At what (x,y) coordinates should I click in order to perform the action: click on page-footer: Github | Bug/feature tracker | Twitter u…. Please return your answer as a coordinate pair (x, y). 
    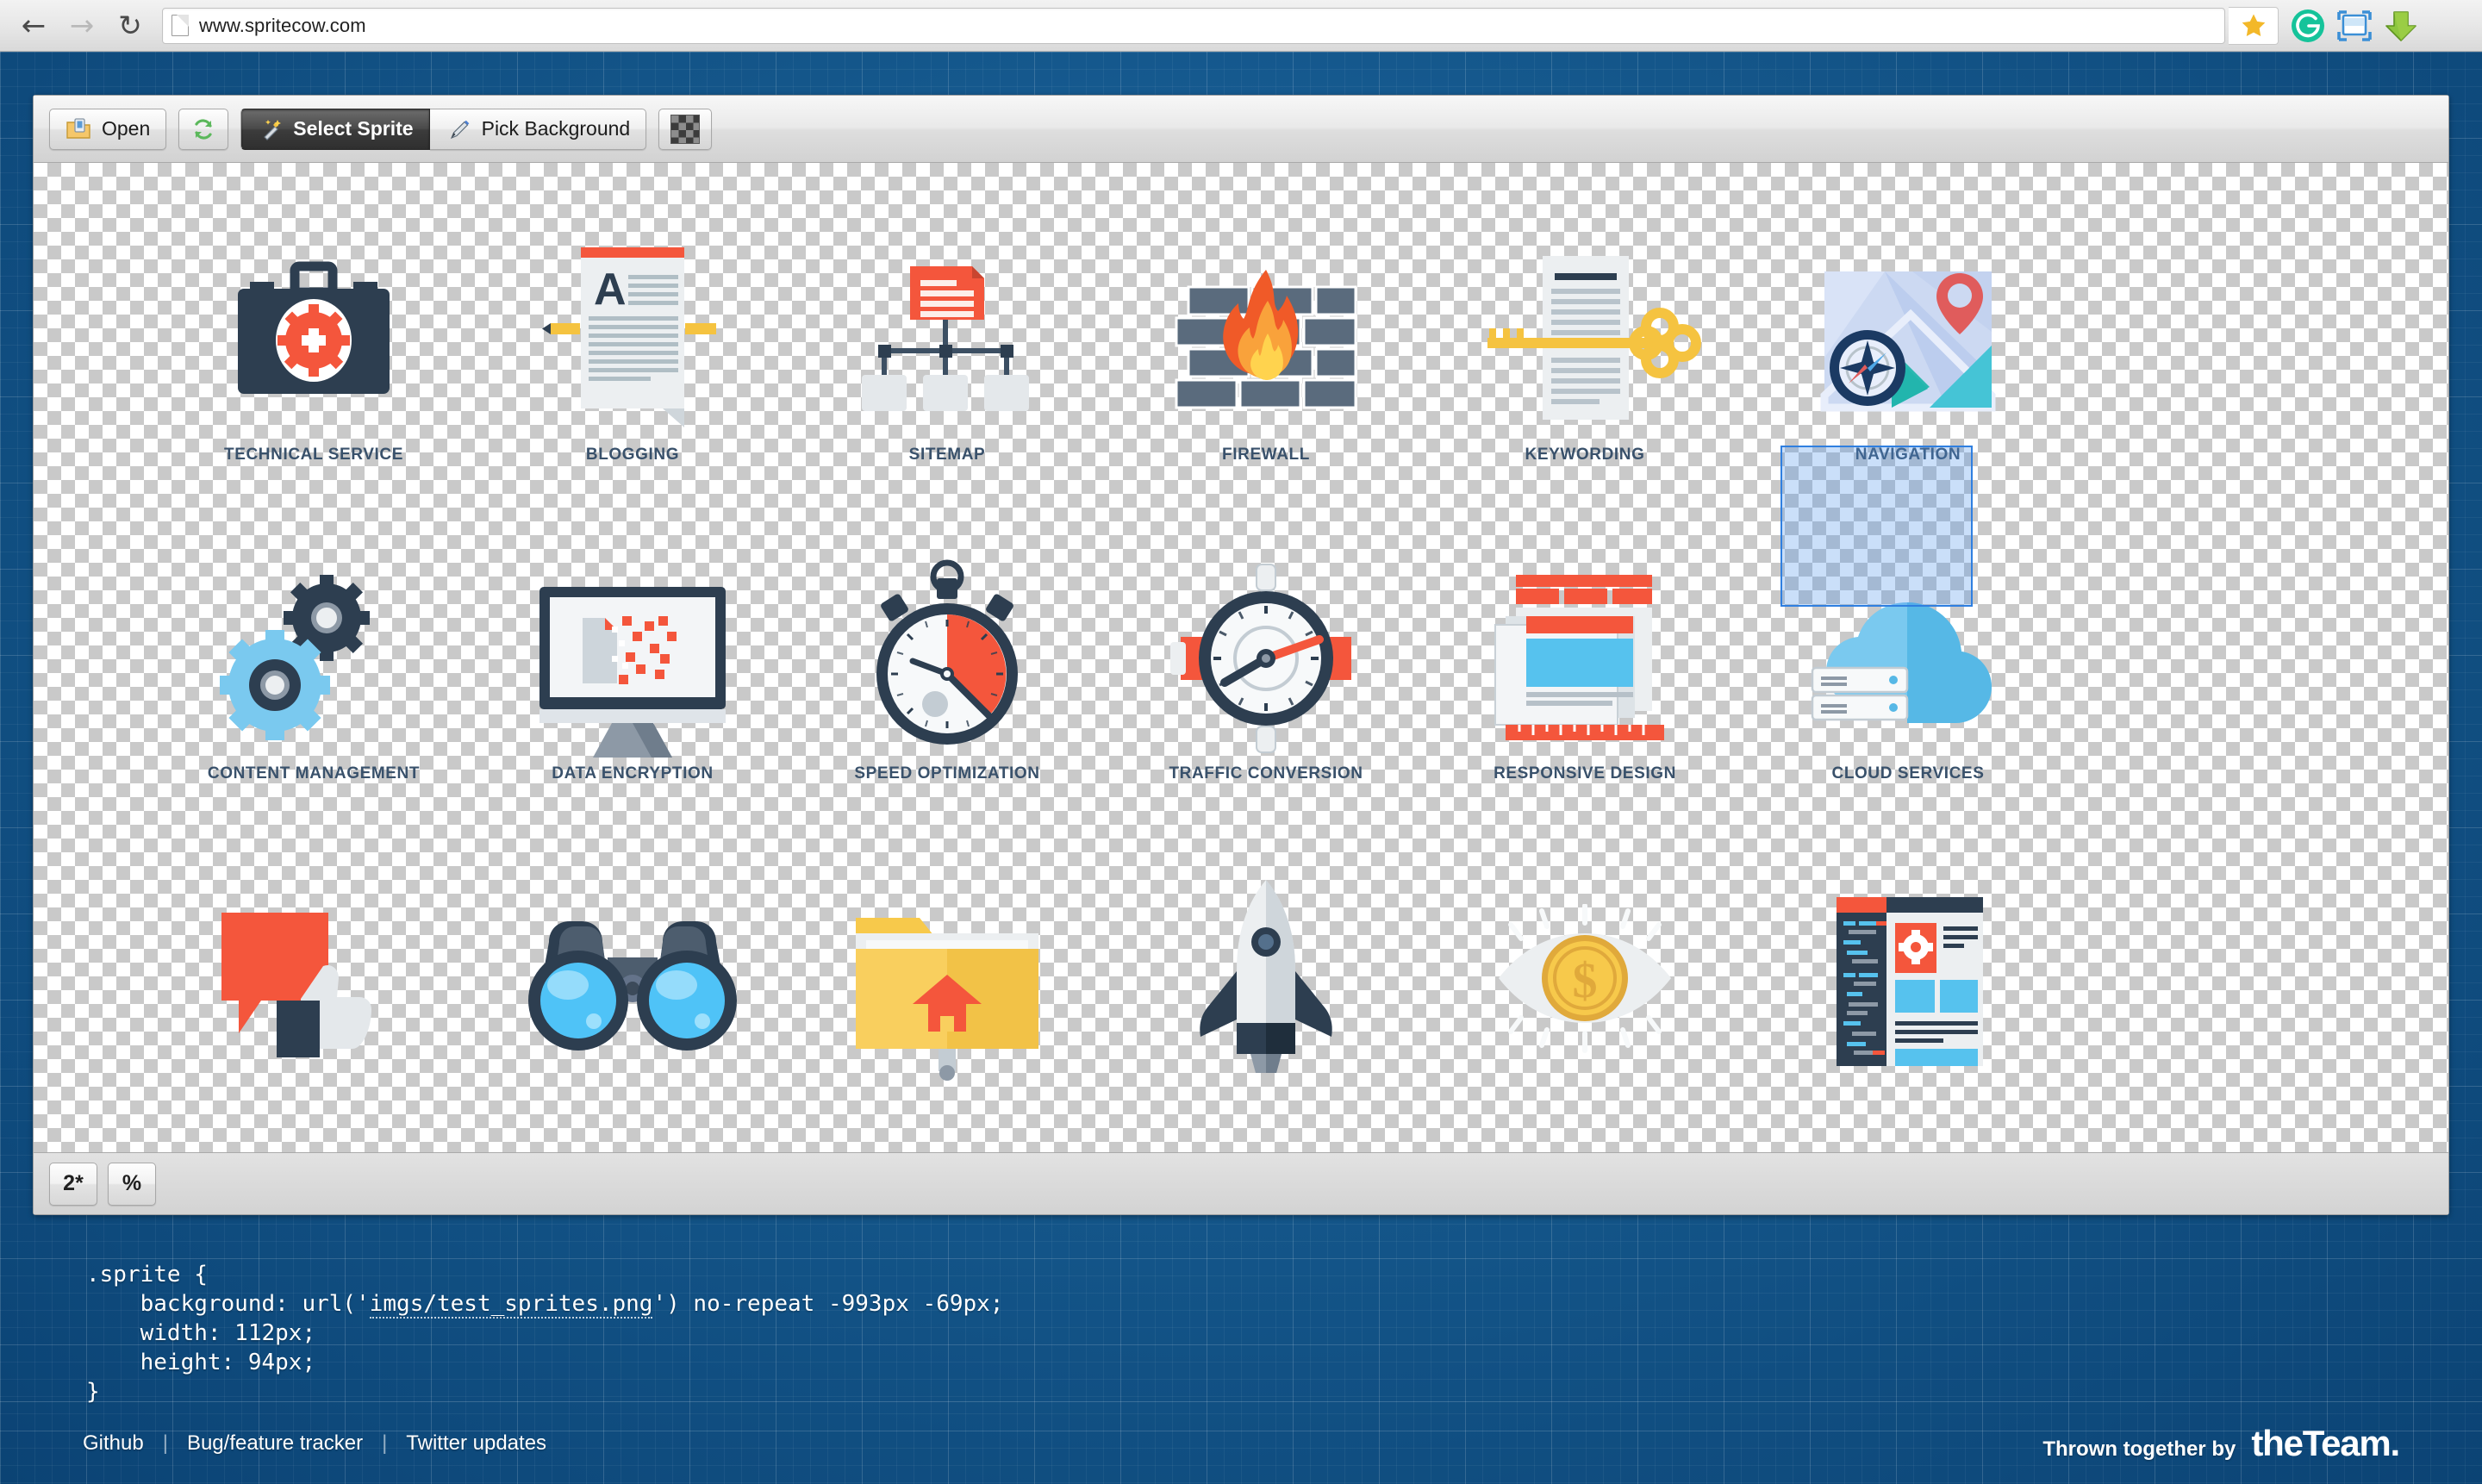
    Looking at the image, I should click on (1241, 1443).